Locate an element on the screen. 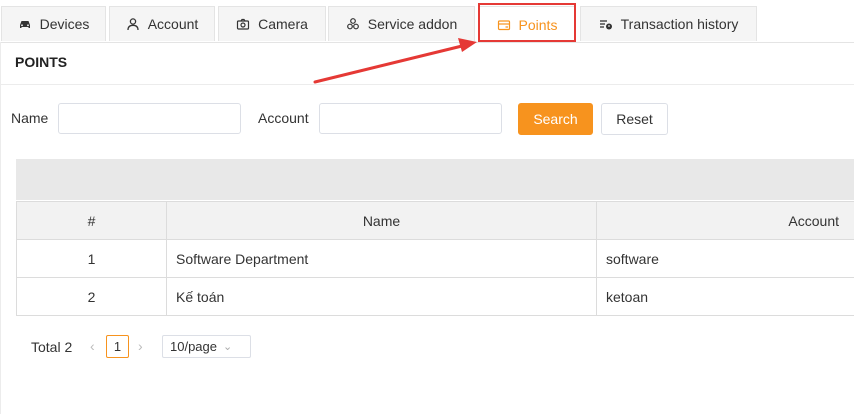 The image size is (854, 414). tab-transaction-history: Transaction history is located at coordinates (668, 23).